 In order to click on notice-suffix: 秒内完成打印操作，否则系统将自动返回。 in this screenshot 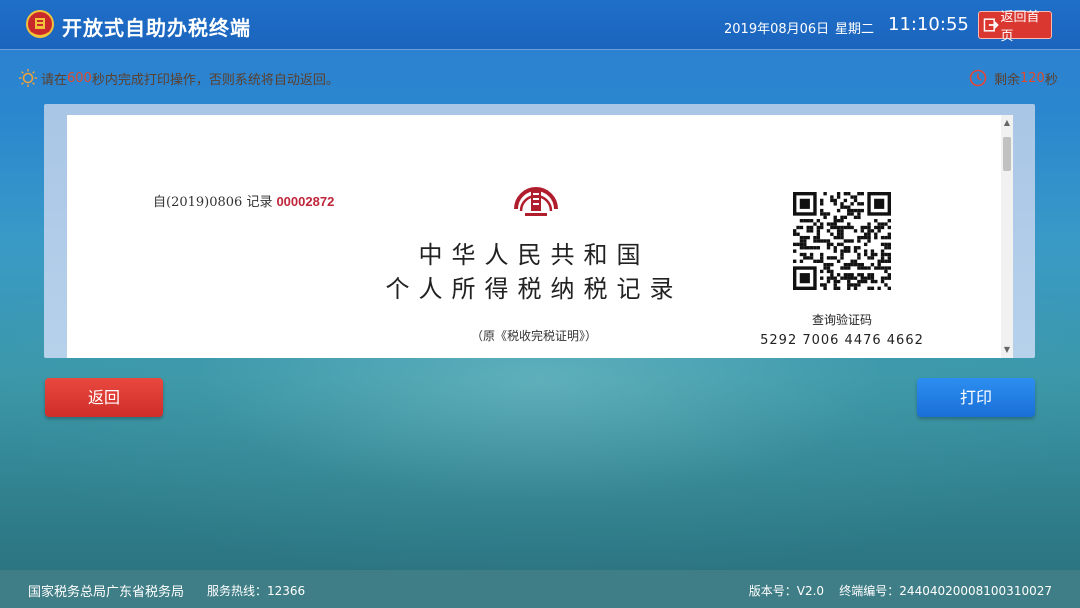, I will do `click(215, 80)`.